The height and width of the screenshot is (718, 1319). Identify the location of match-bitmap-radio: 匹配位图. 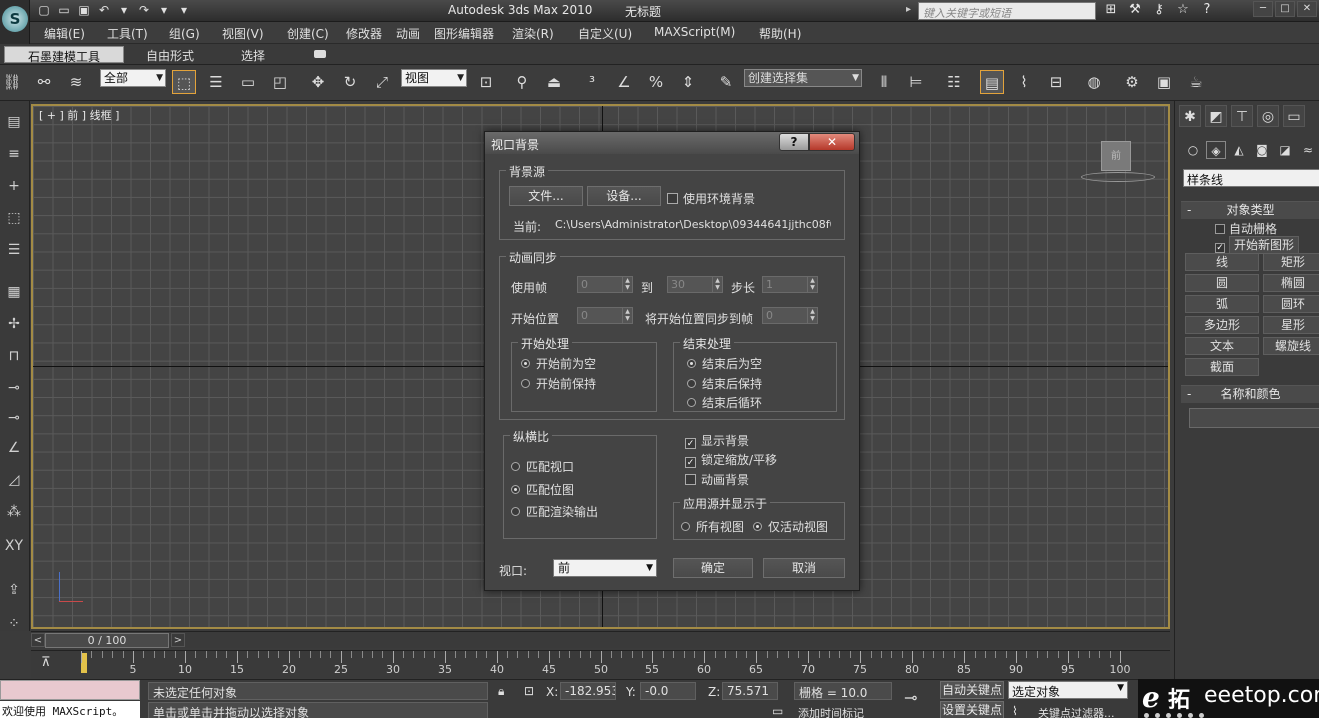
(542, 489).